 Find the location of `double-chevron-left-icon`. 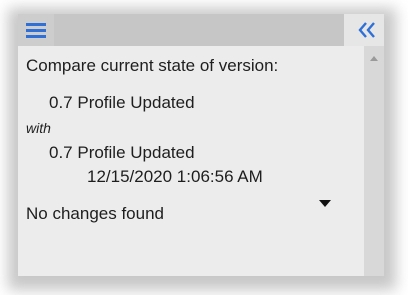

double-chevron-left-icon is located at coordinates (366, 30).